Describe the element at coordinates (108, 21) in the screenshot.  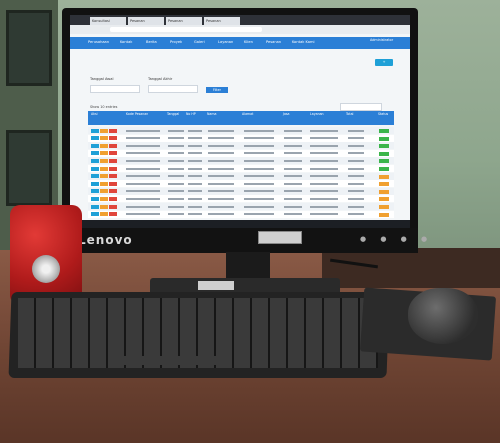
I see `browser-tab: Konsultasi` at that location.